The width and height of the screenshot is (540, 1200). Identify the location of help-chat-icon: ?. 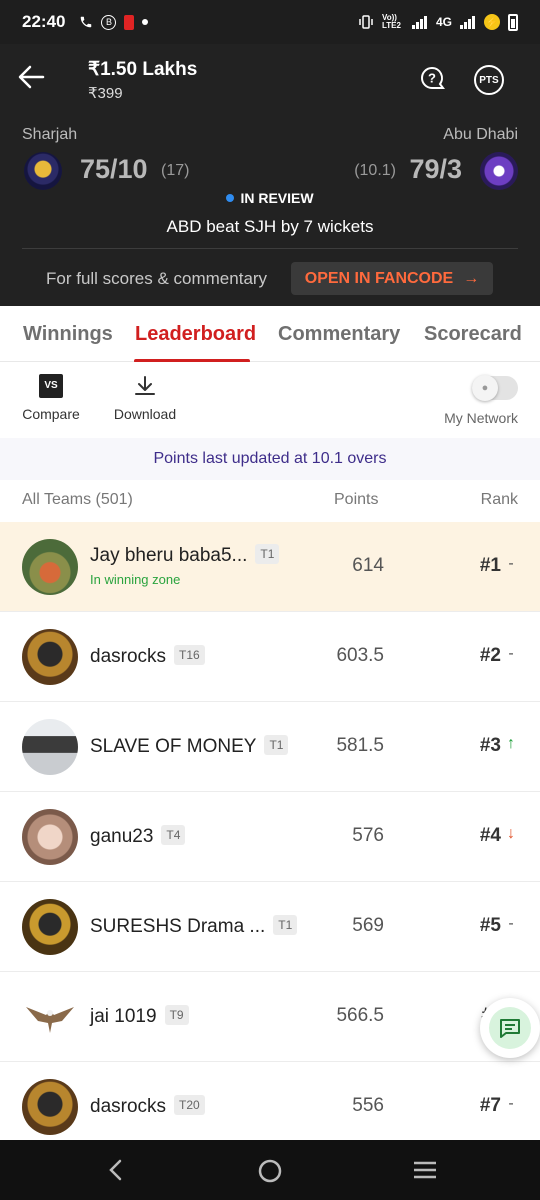
(433, 79).